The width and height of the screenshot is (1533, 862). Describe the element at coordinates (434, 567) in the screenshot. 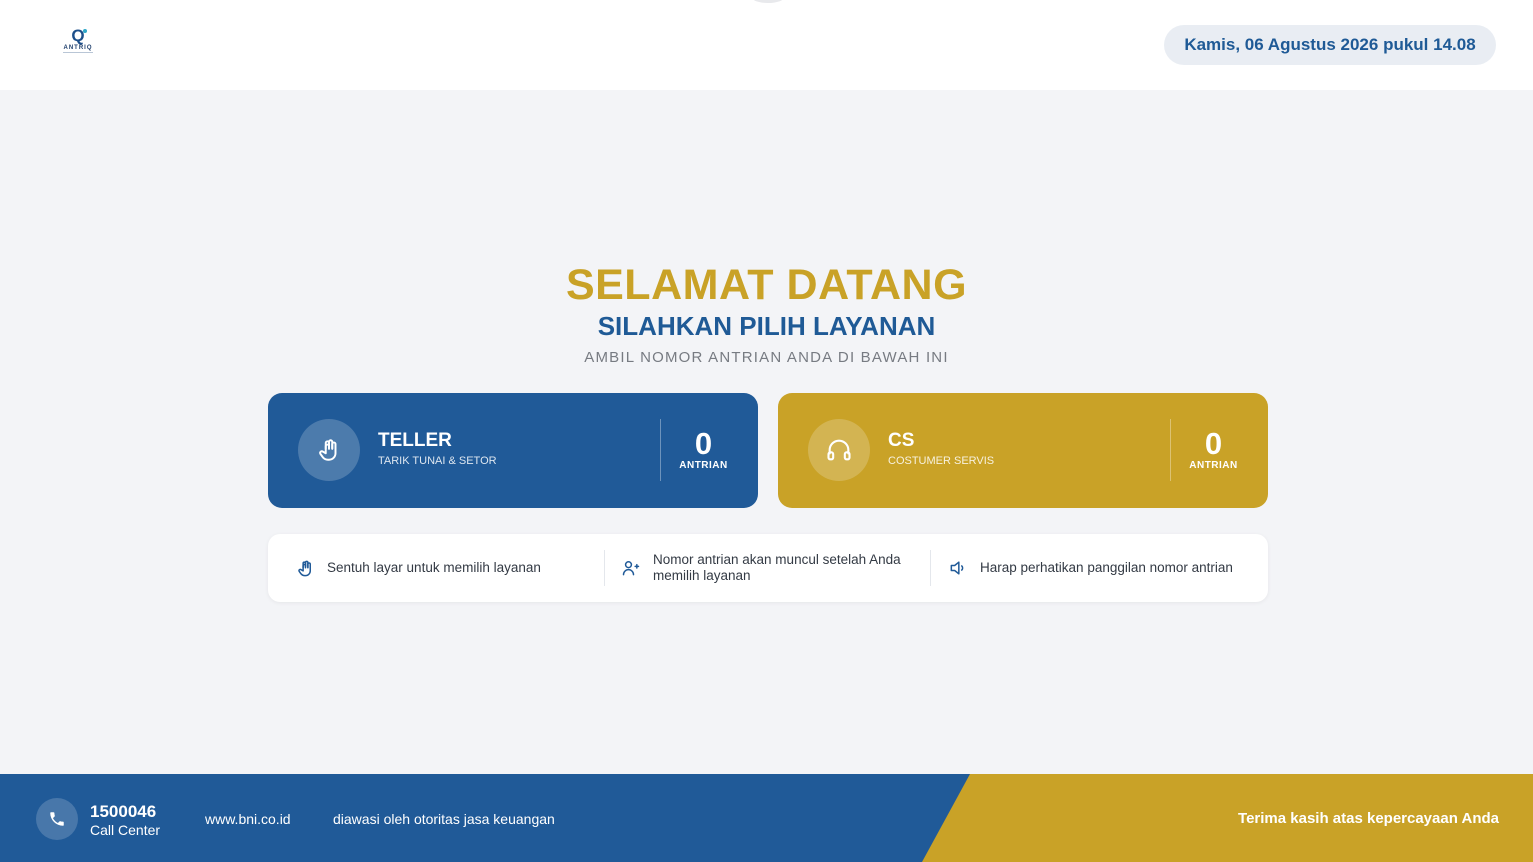

I see `info-text: Sentuh layar untuk memilih layanan` at that location.